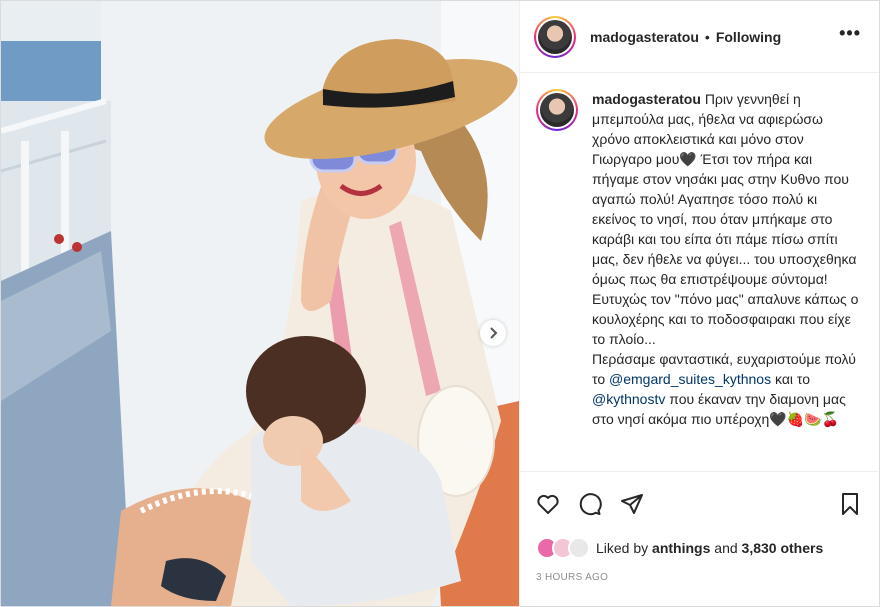  I want to click on likes-middle: and, so click(726, 548).